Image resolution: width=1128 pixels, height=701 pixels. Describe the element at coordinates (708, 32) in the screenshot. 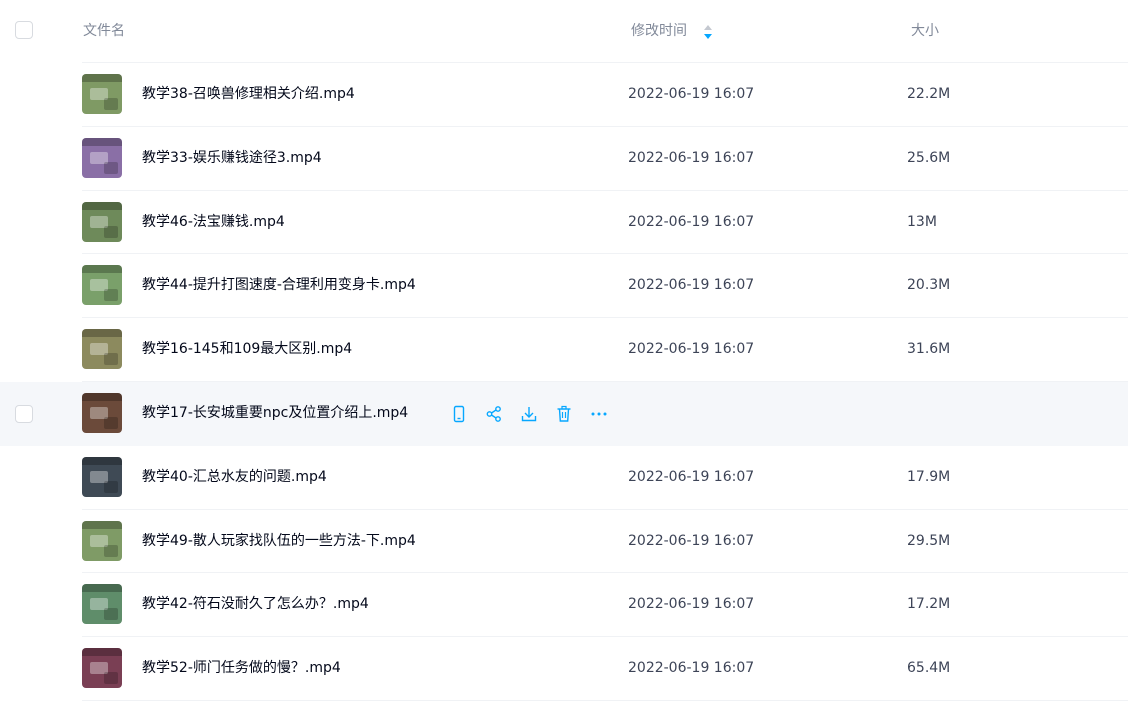

I see `sort-icon` at that location.